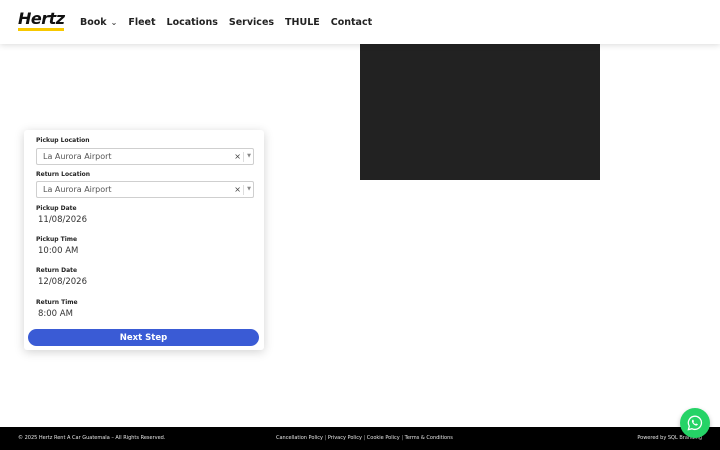  Describe the element at coordinates (58, 251) in the screenshot. I see `pickup-time-input: 10:00 AM` at that location.